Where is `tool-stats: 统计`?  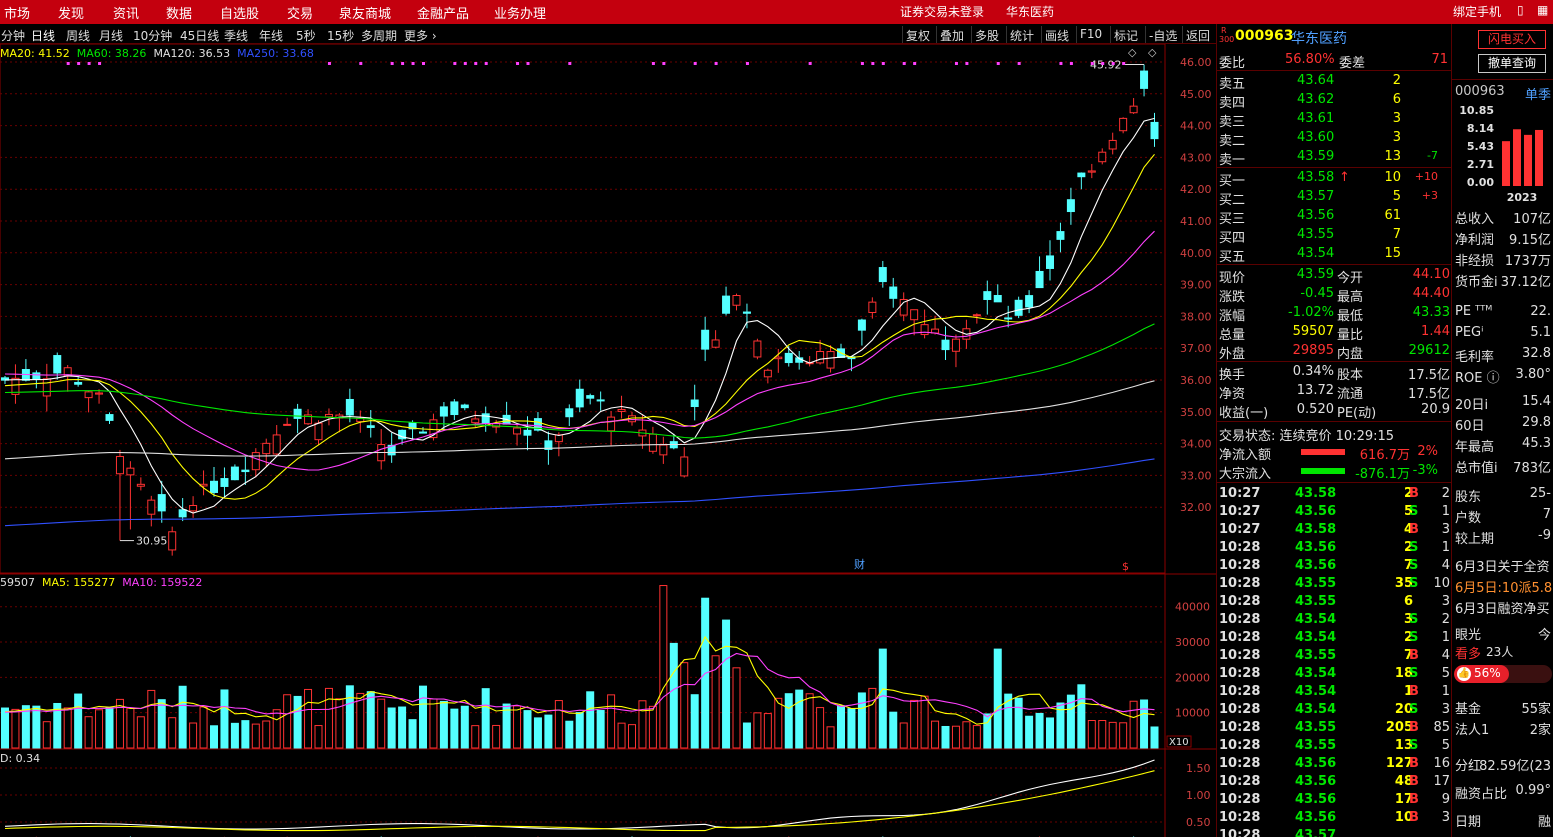 tool-stats: 统计 is located at coordinates (1021, 34).